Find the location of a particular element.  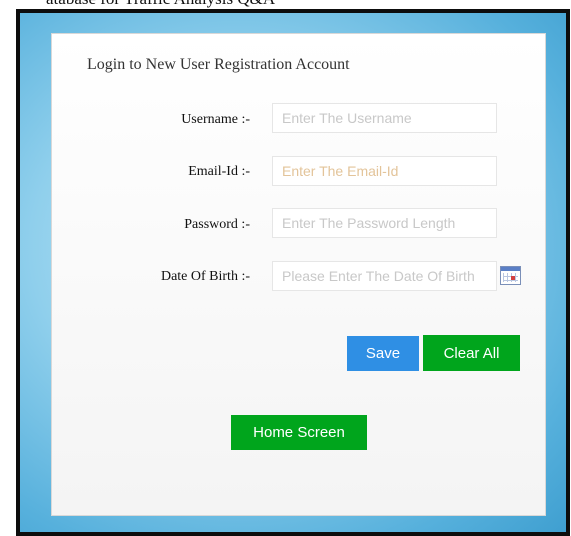

home-screen-button: Home Screen is located at coordinates (299, 432).